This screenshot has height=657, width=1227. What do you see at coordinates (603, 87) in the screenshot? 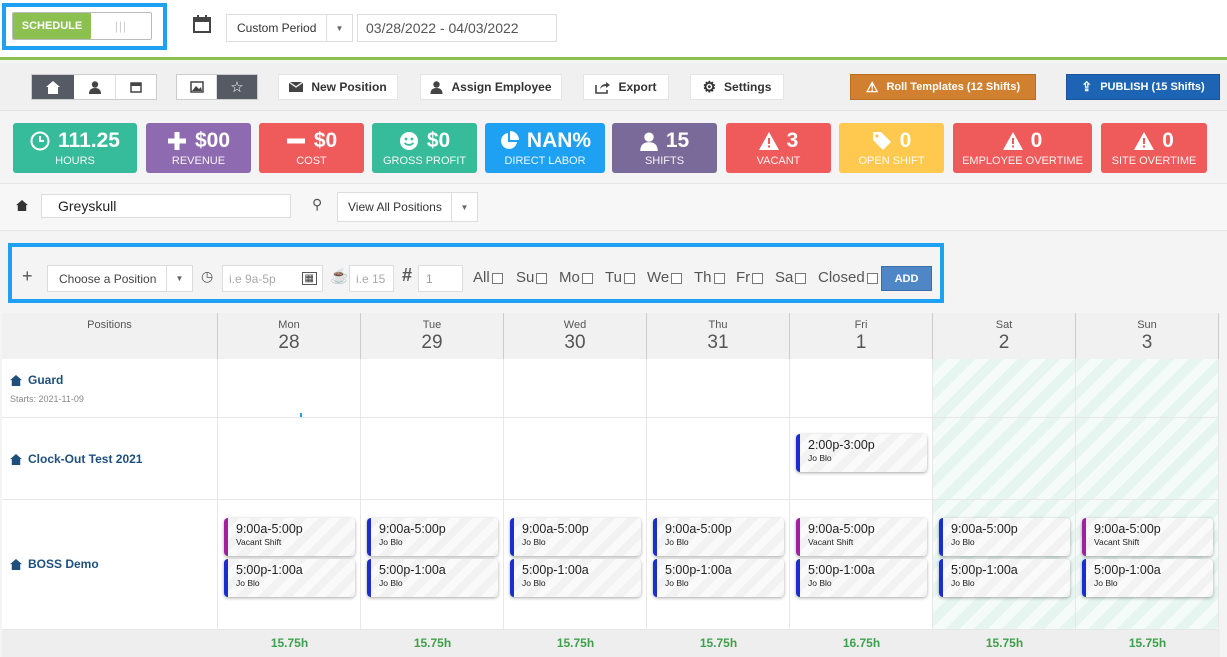
I see `export-icon` at bounding box center [603, 87].